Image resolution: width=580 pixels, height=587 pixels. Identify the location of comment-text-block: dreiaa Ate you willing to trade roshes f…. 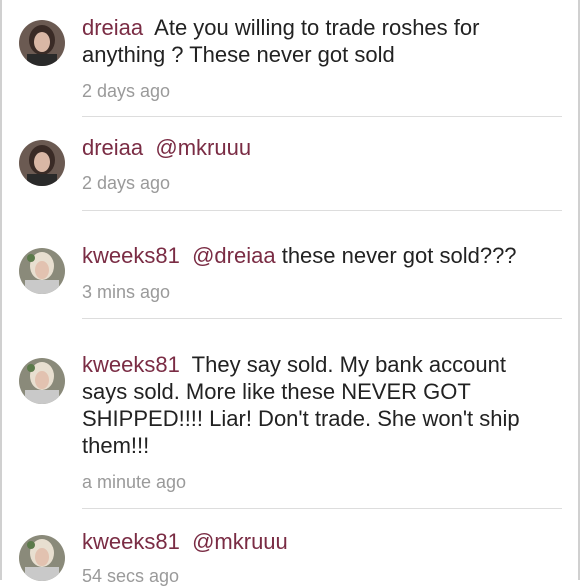
(317, 41).